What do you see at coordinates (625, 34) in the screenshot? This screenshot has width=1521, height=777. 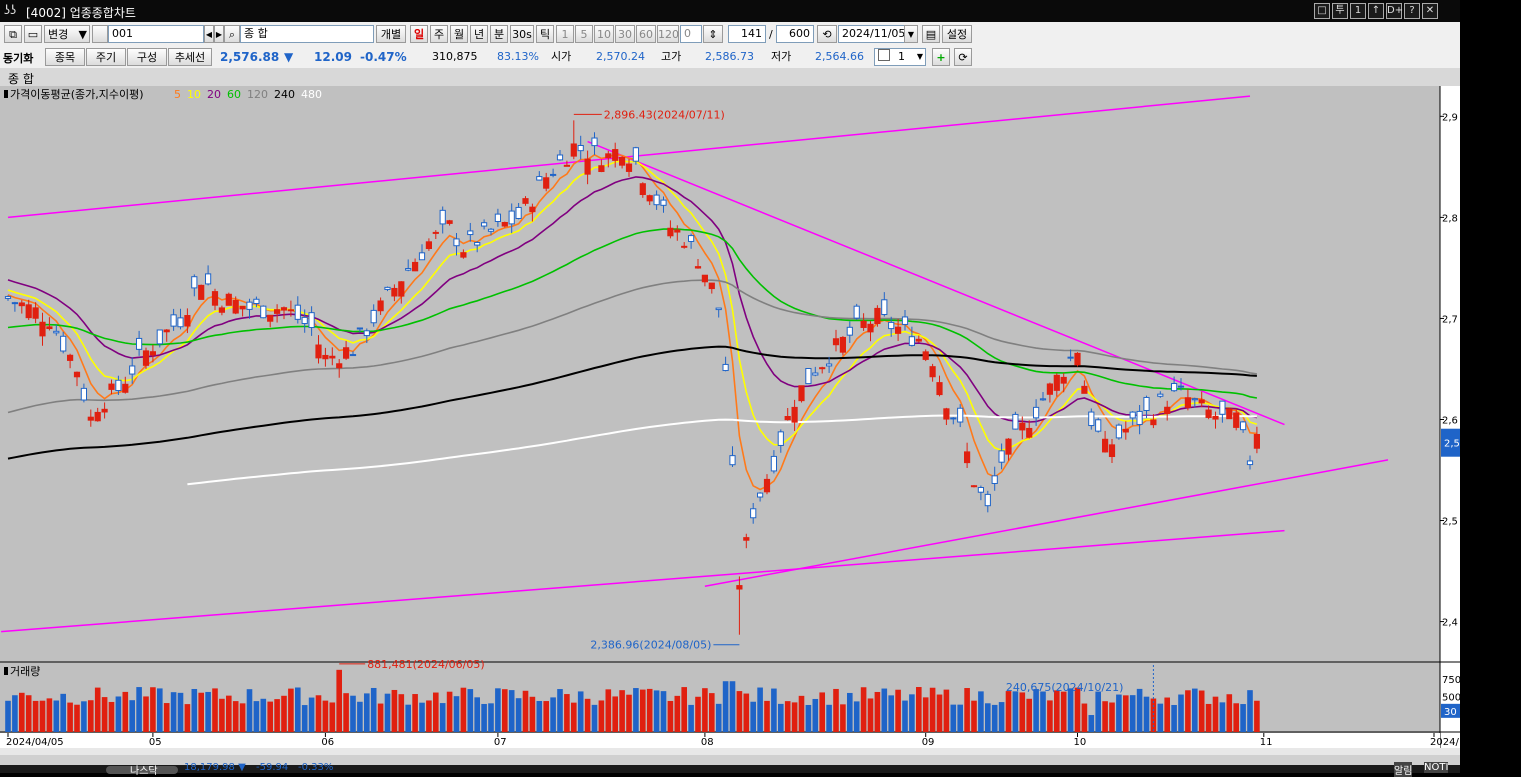 I see `minute-option-3: 30` at bounding box center [625, 34].